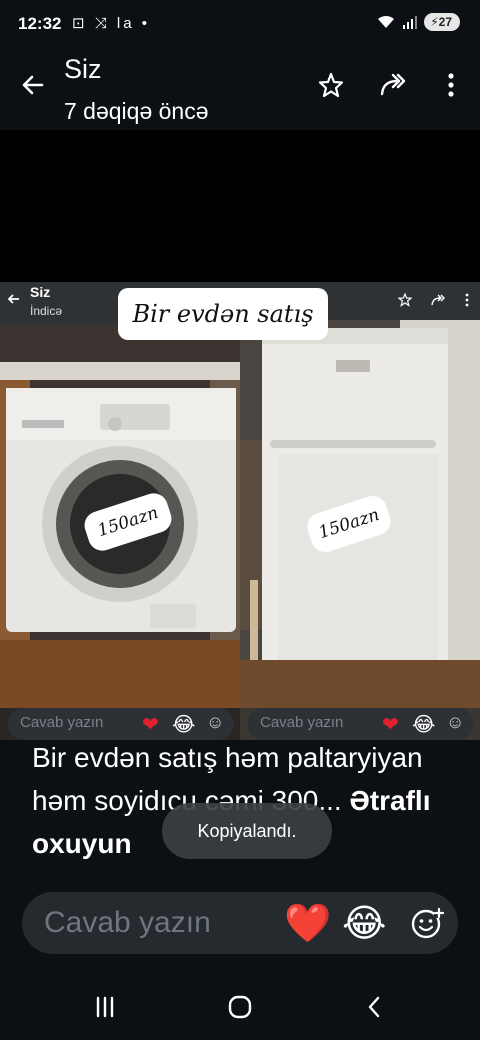  I want to click on mini-laugh-icon: 😂, so click(184, 725).